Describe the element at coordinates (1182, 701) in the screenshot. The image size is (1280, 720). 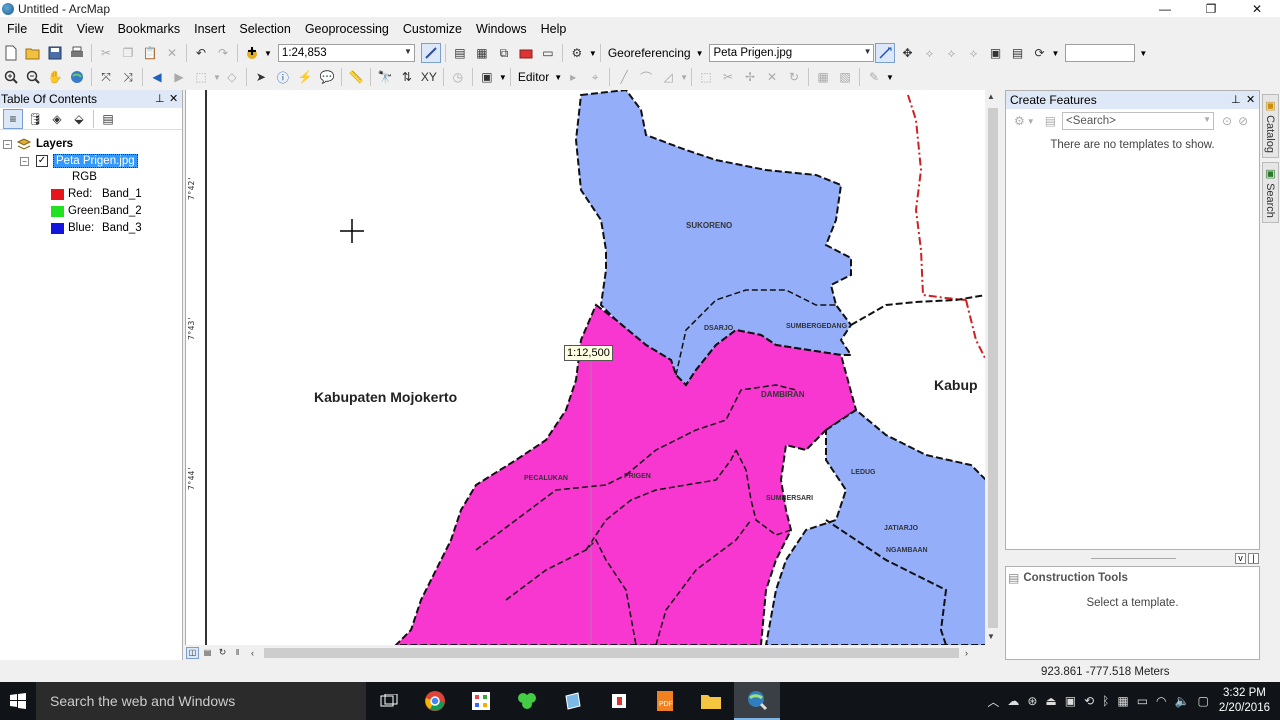
I see `volume-icon: 🔈` at that location.